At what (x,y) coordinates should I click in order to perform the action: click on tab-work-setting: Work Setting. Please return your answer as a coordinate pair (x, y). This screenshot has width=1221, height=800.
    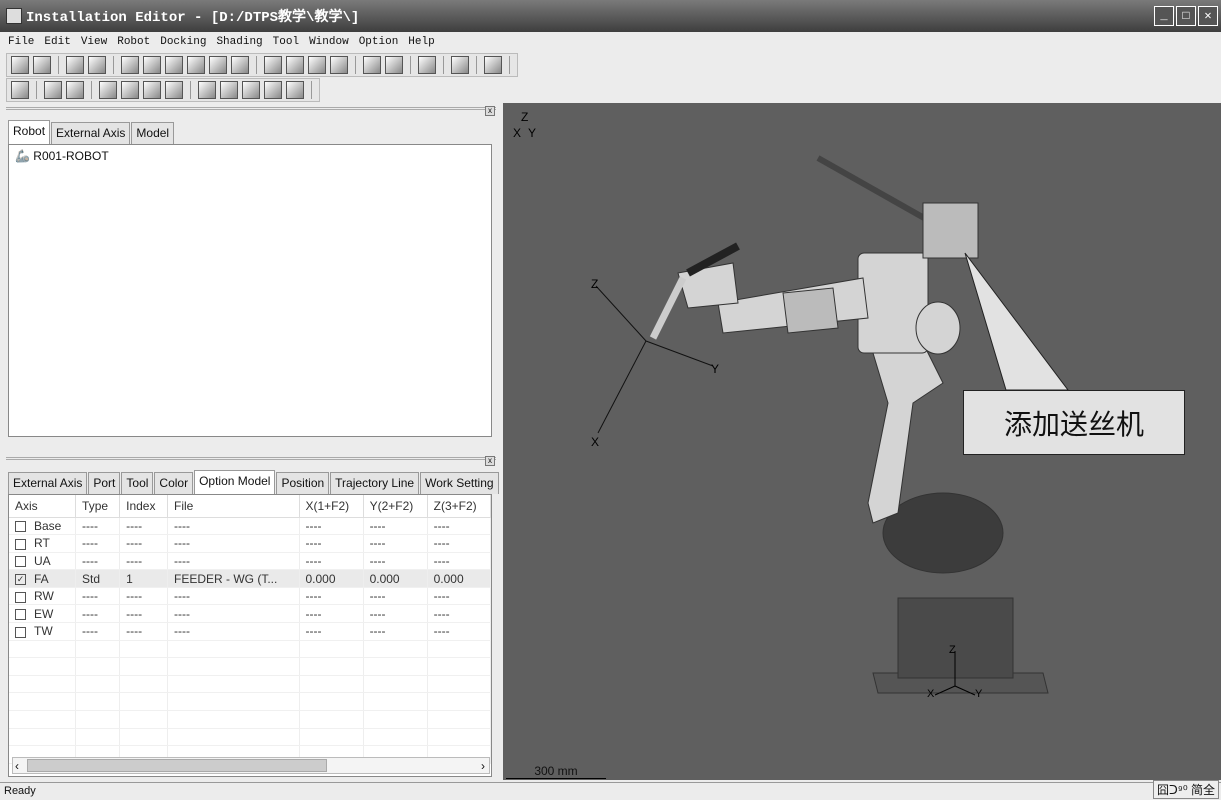
    Looking at the image, I should click on (459, 483).